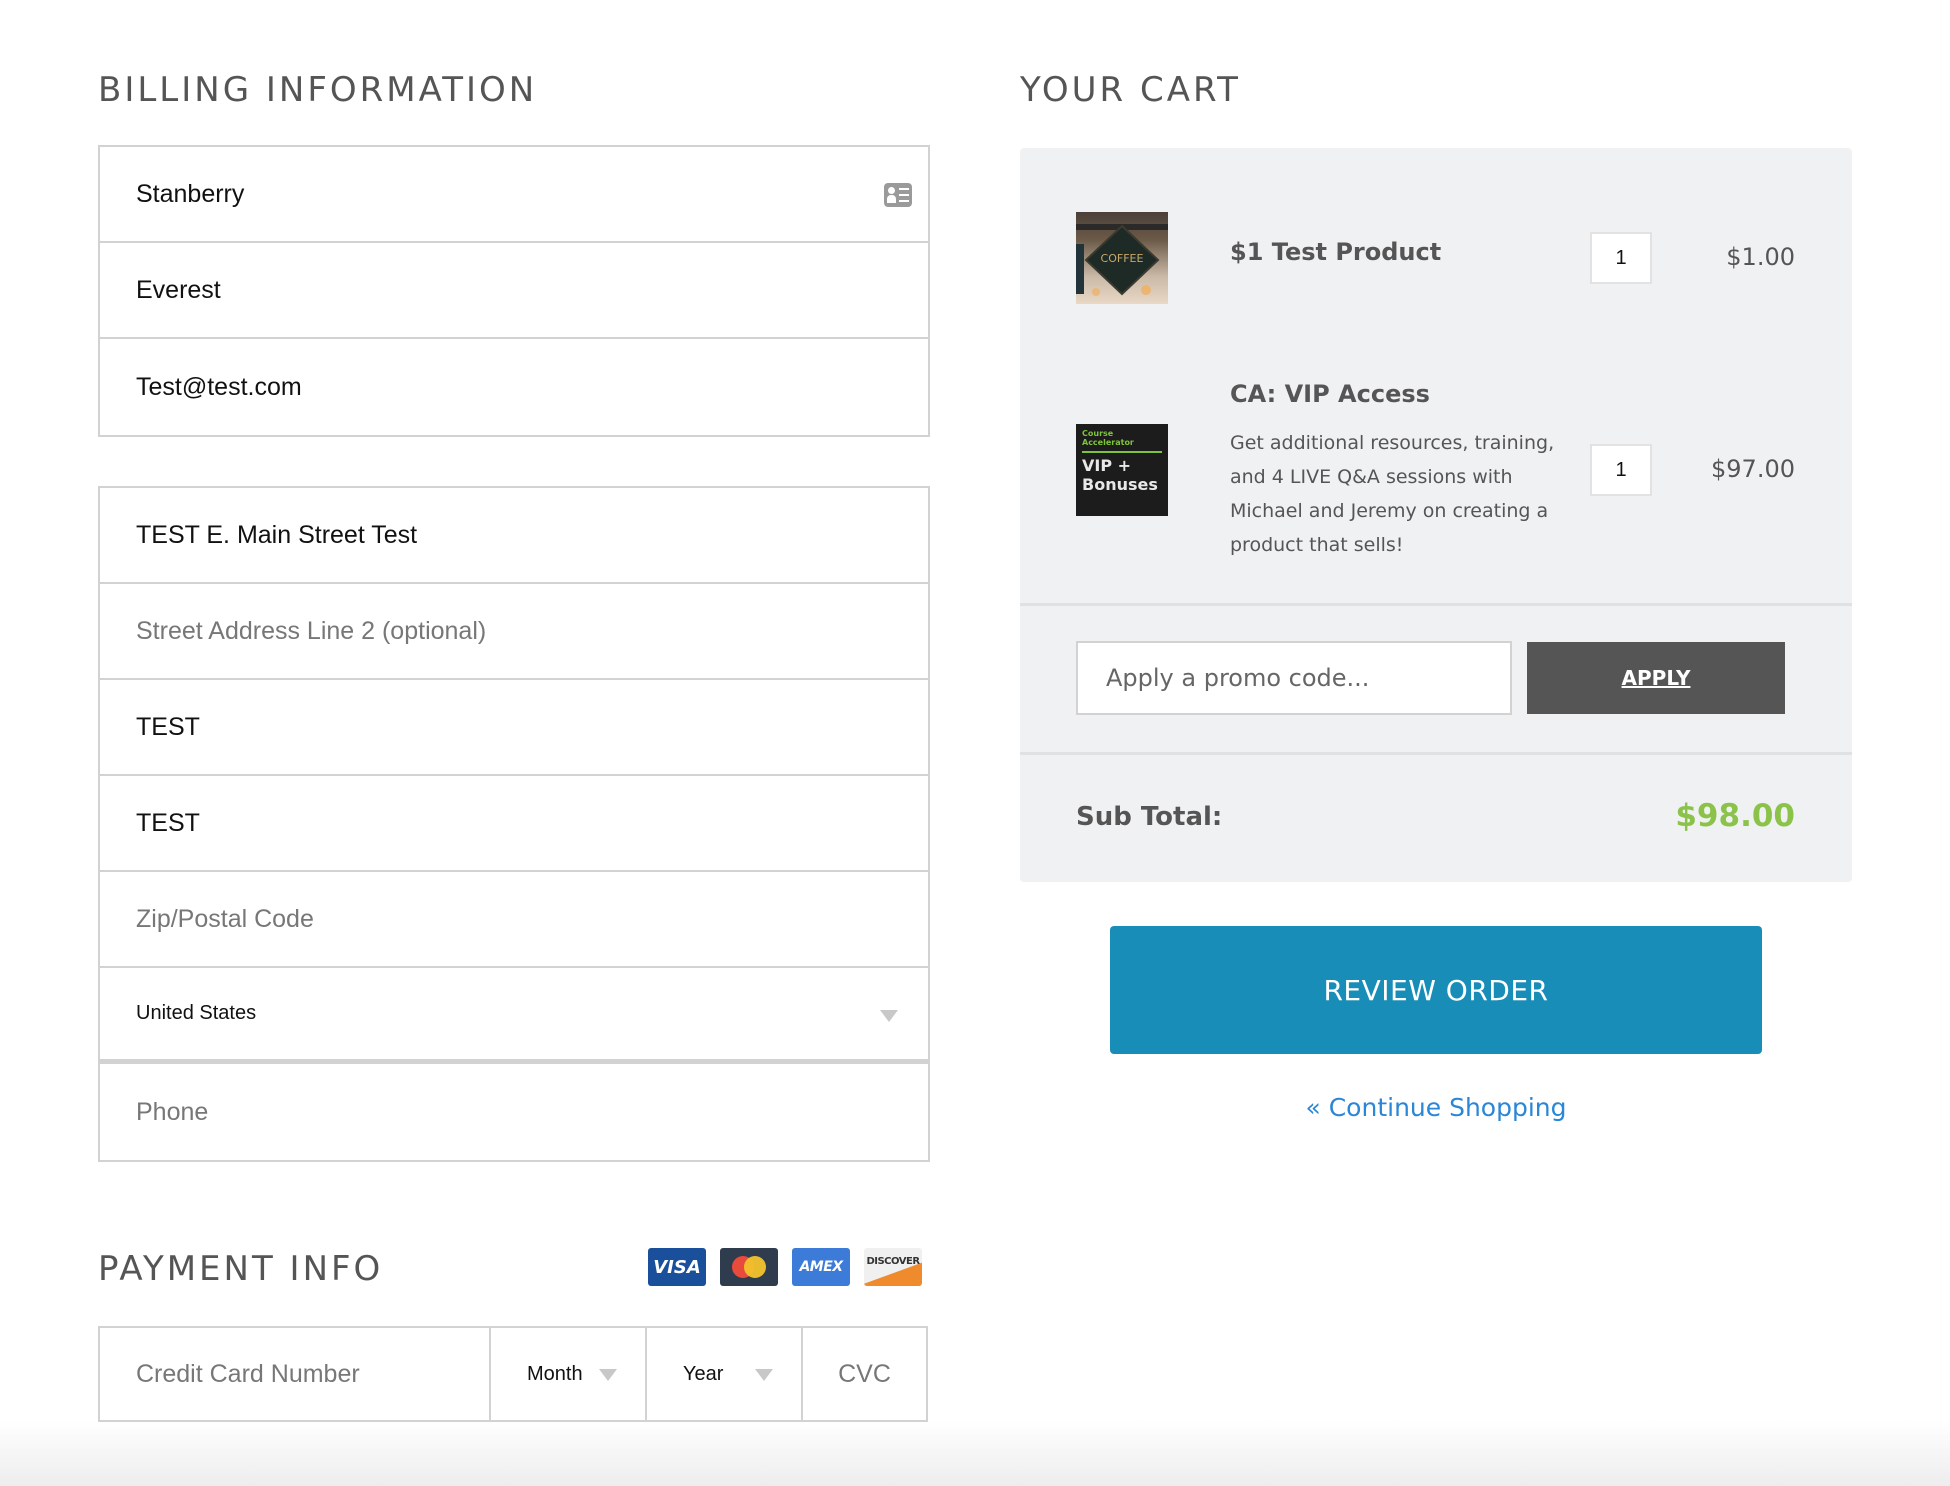  What do you see at coordinates (172, 1111) in the screenshot?
I see `phone-placeholder: Phone` at bounding box center [172, 1111].